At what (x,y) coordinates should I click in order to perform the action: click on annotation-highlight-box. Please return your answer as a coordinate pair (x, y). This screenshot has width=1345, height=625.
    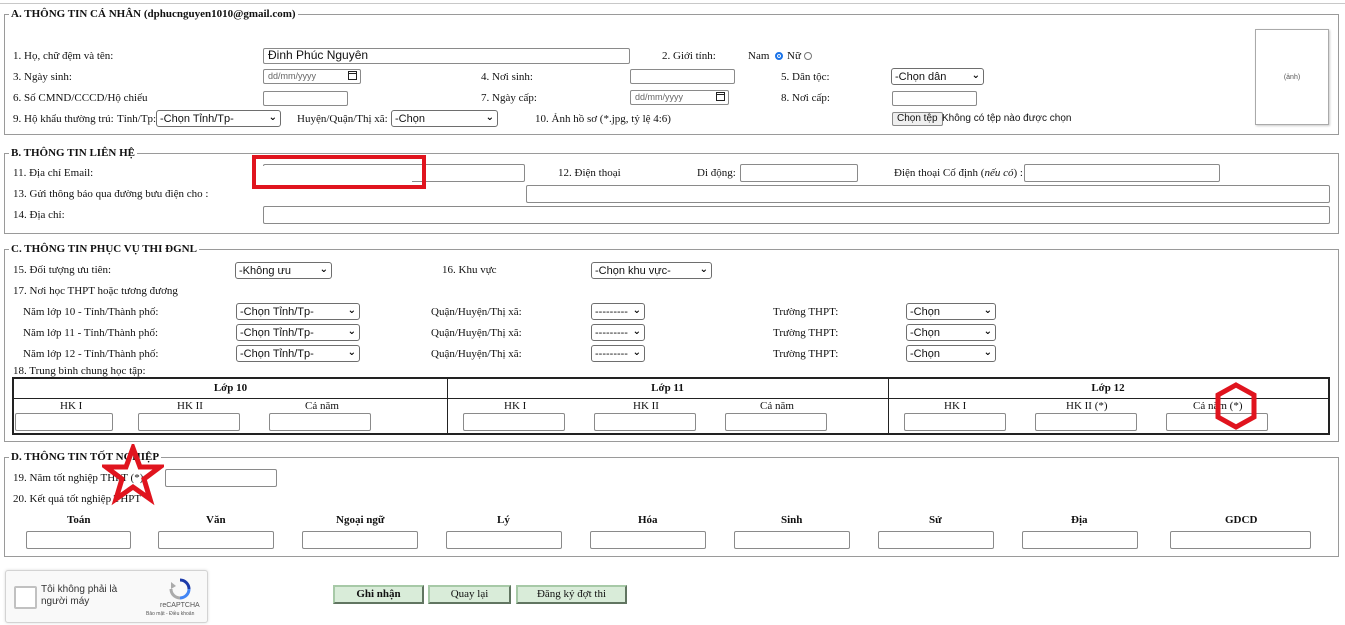
    Looking at the image, I should click on (339, 172).